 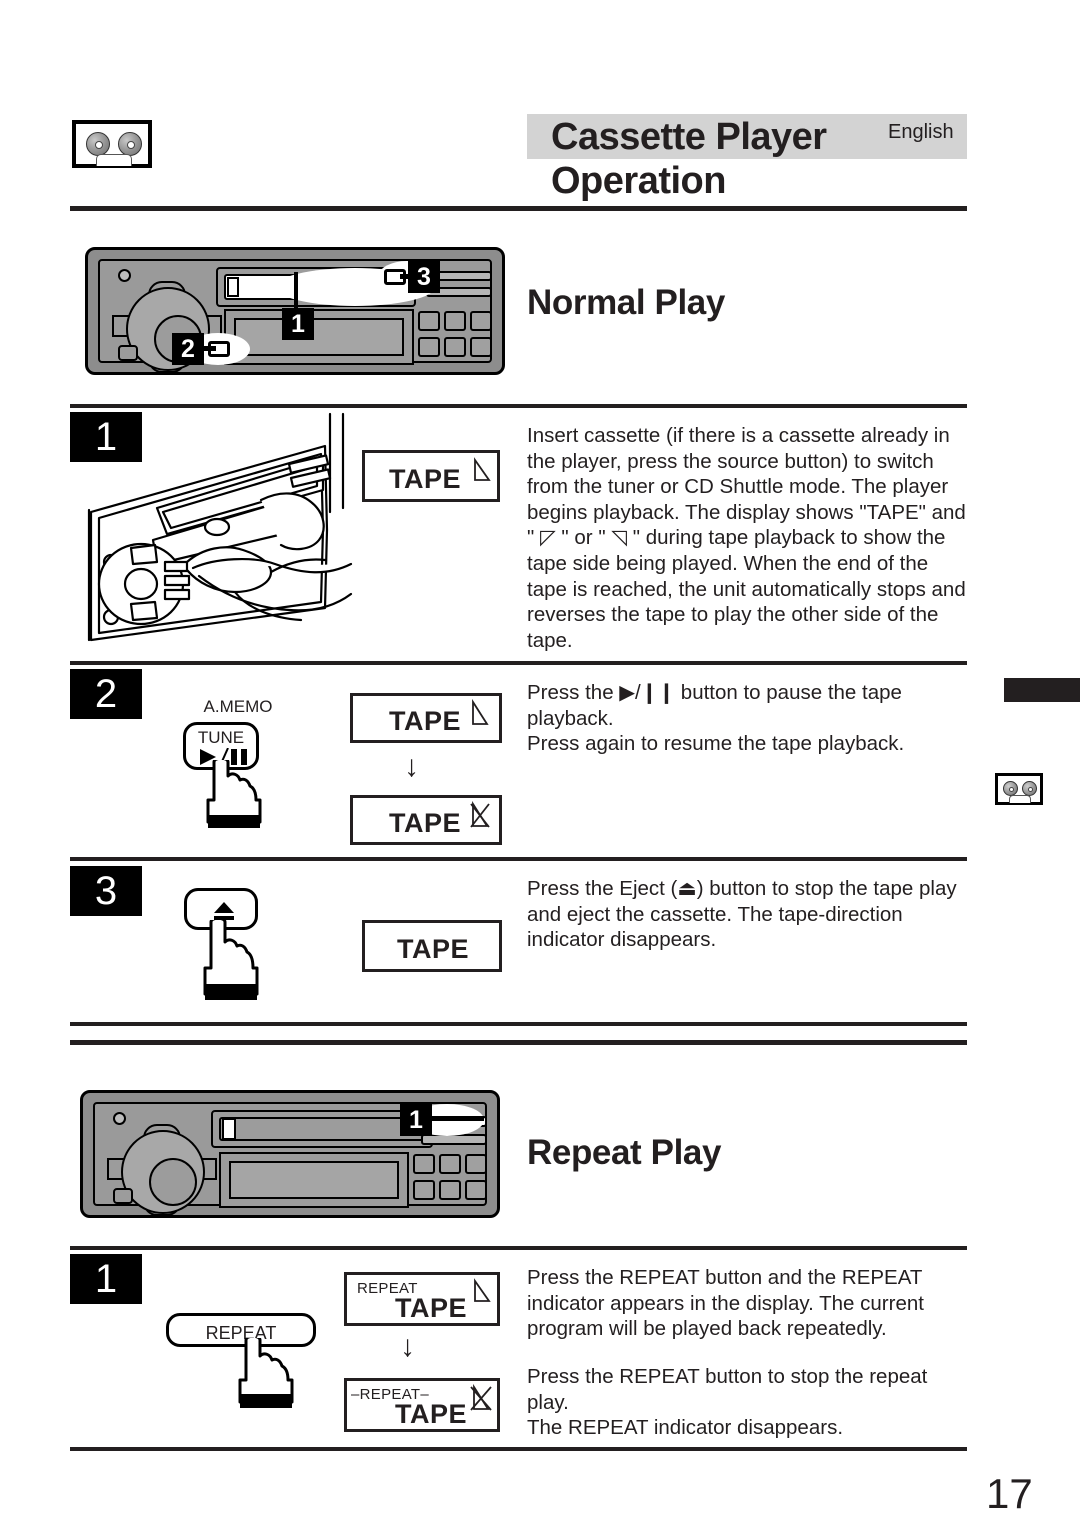 I want to click on display-mock-step2-before: TAPE, so click(x=426, y=718).